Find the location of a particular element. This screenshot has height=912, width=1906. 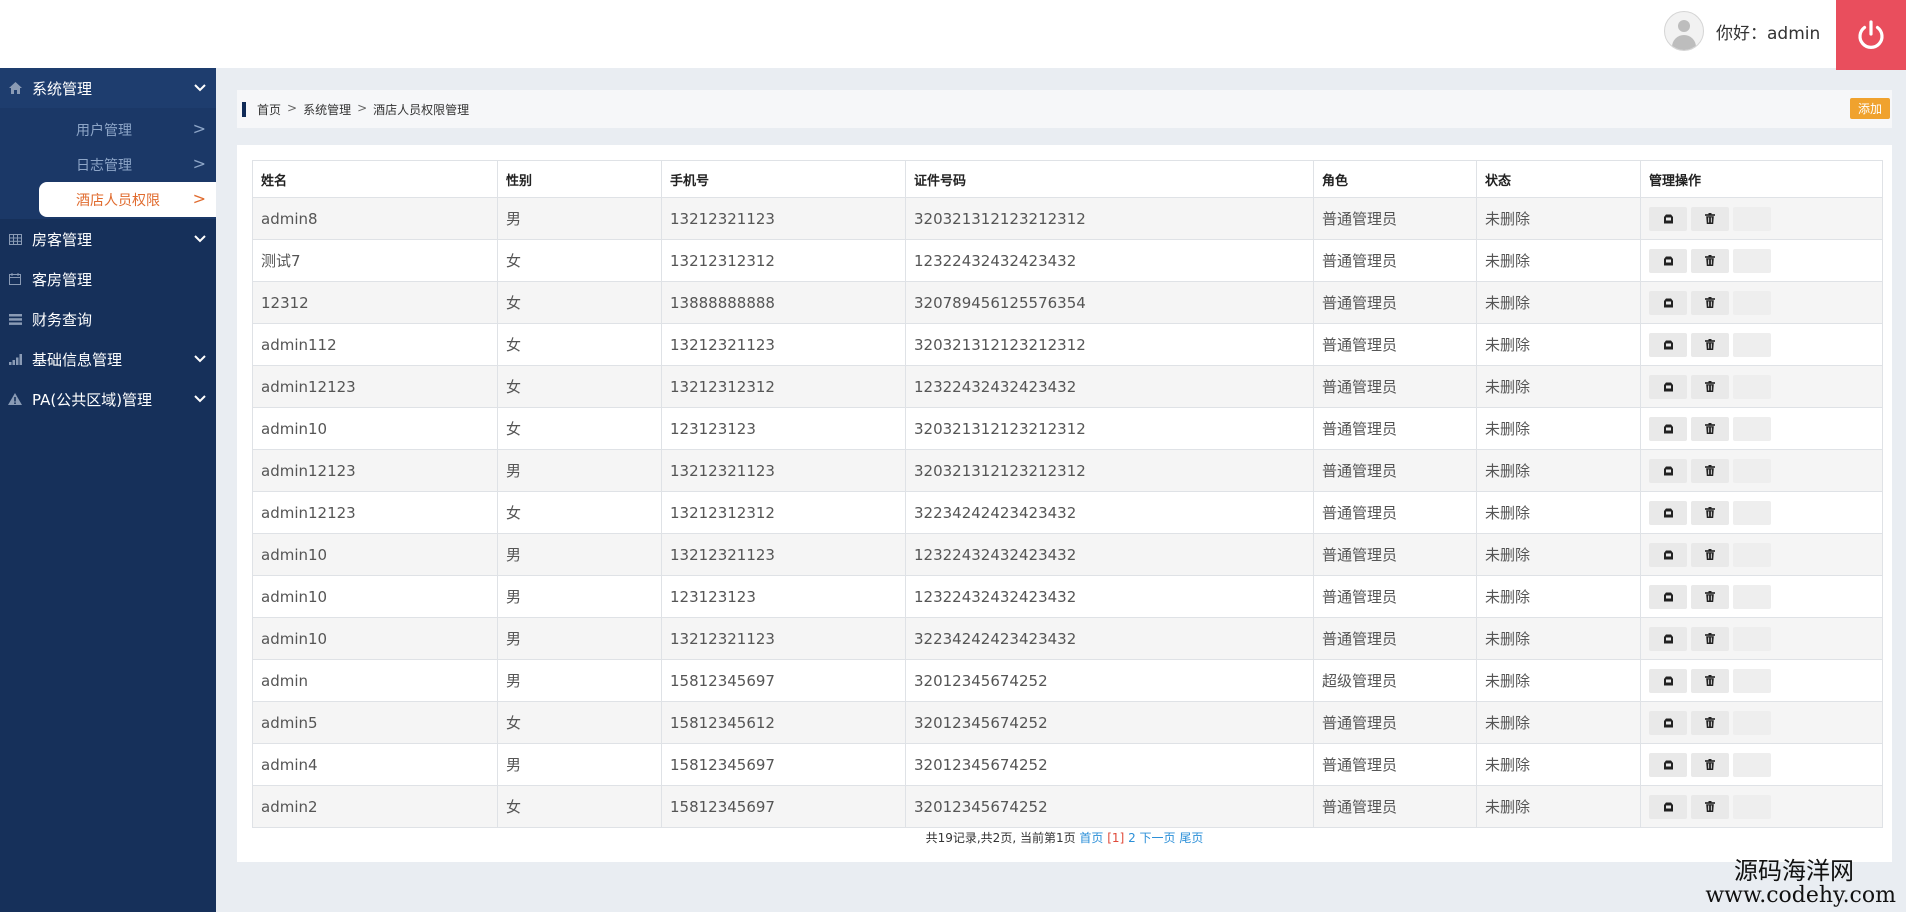

sidebar-item-label: 房客管理 is located at coordinates (62, 239).